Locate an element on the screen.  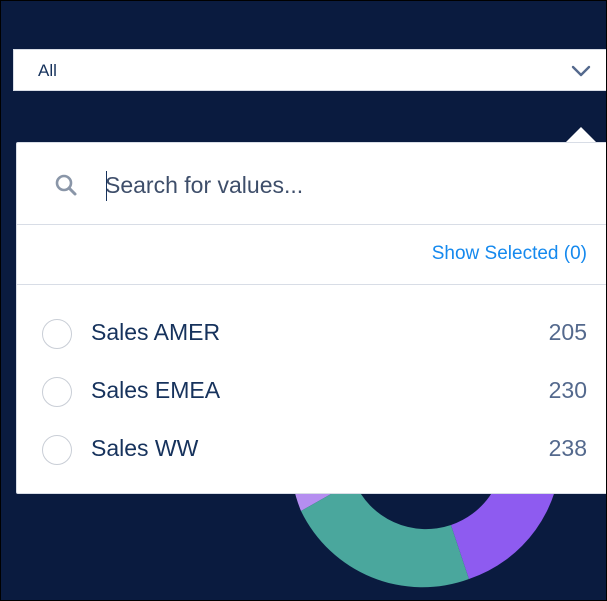
popover-pointer is located at coordinates (581, 135).